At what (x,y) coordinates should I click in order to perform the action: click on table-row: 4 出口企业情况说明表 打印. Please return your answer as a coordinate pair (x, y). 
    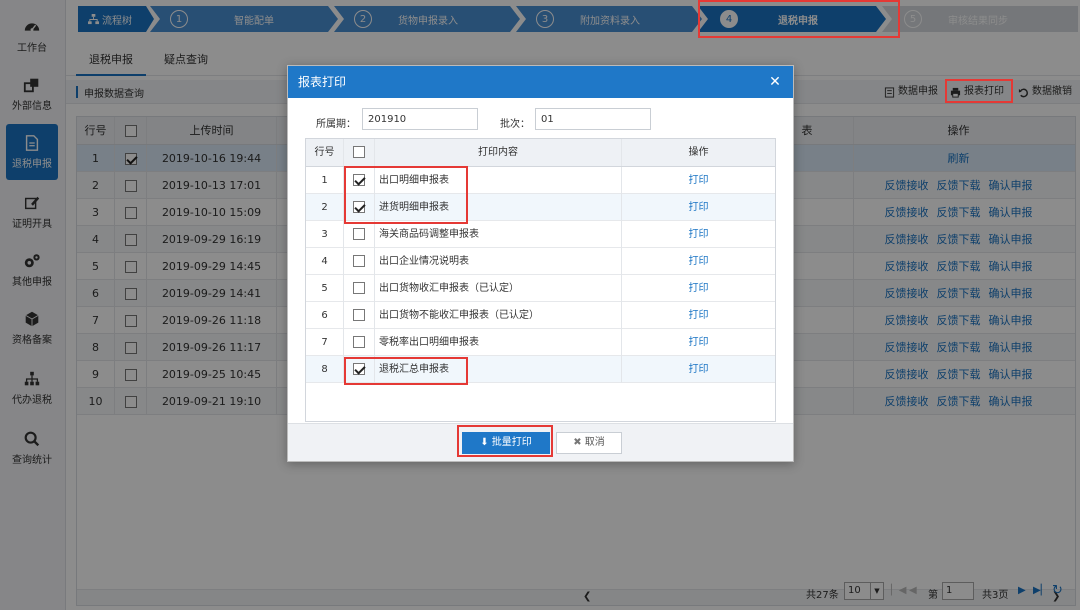
    Looking at the image, I should click on (540, 261).